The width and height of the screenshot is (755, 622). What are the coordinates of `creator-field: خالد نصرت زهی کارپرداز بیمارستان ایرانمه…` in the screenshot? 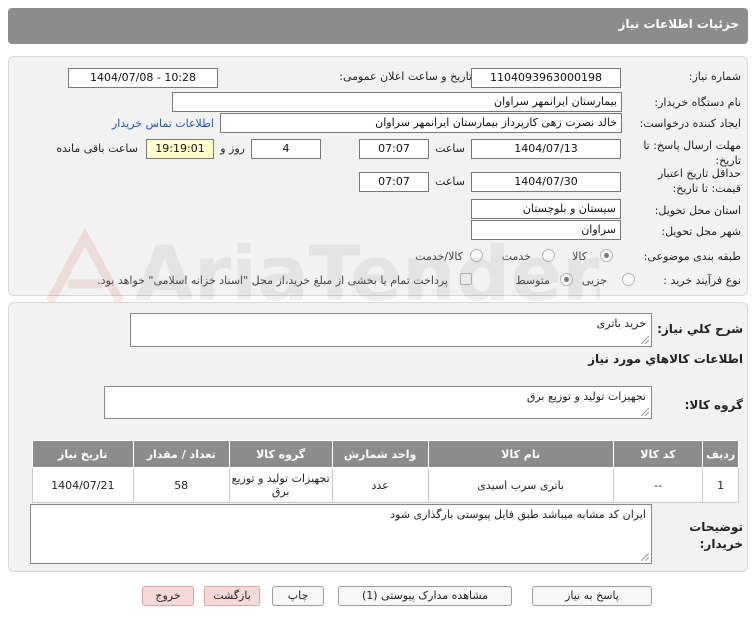 It's located at (421, 123).